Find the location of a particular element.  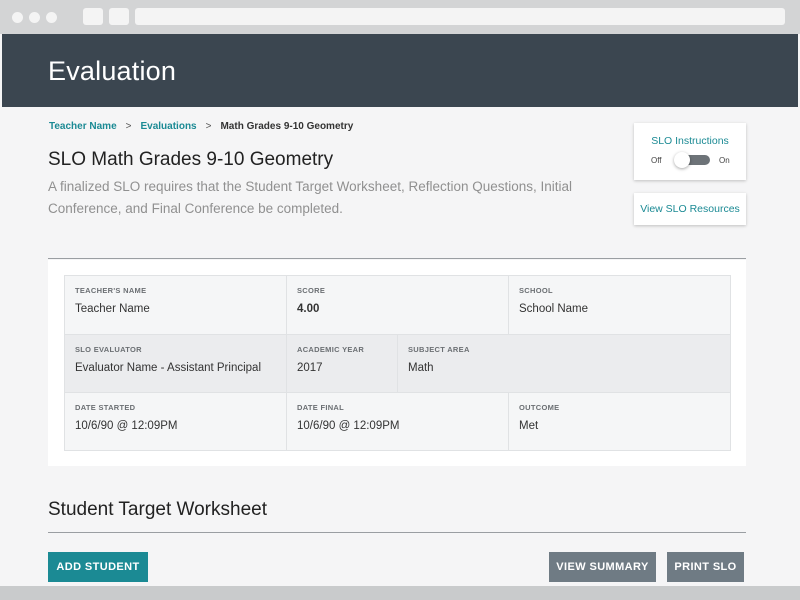

date-started-label: DATE STARTED is located at coordinates (105, 407).